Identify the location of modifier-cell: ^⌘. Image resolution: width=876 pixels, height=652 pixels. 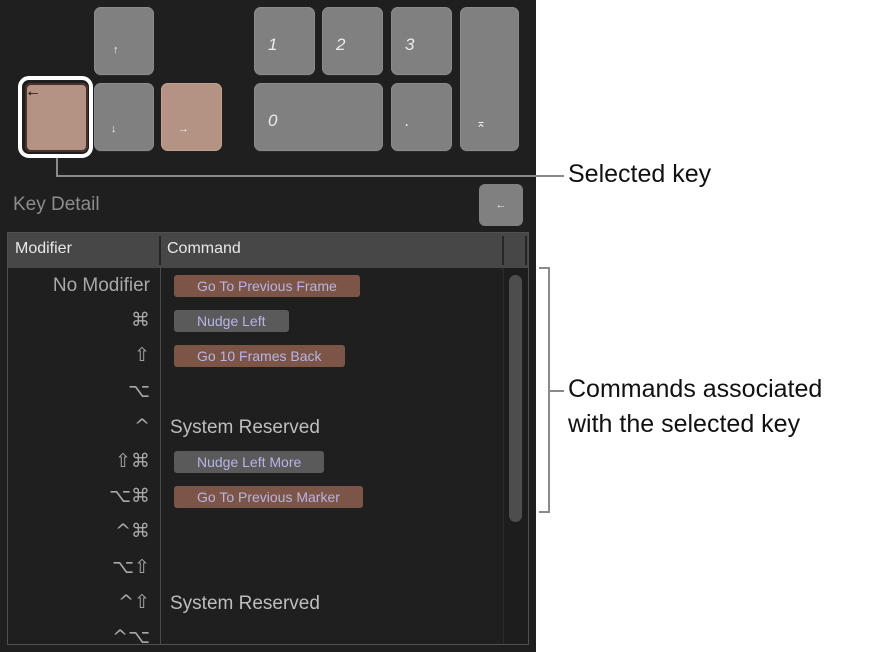
(132, 531).